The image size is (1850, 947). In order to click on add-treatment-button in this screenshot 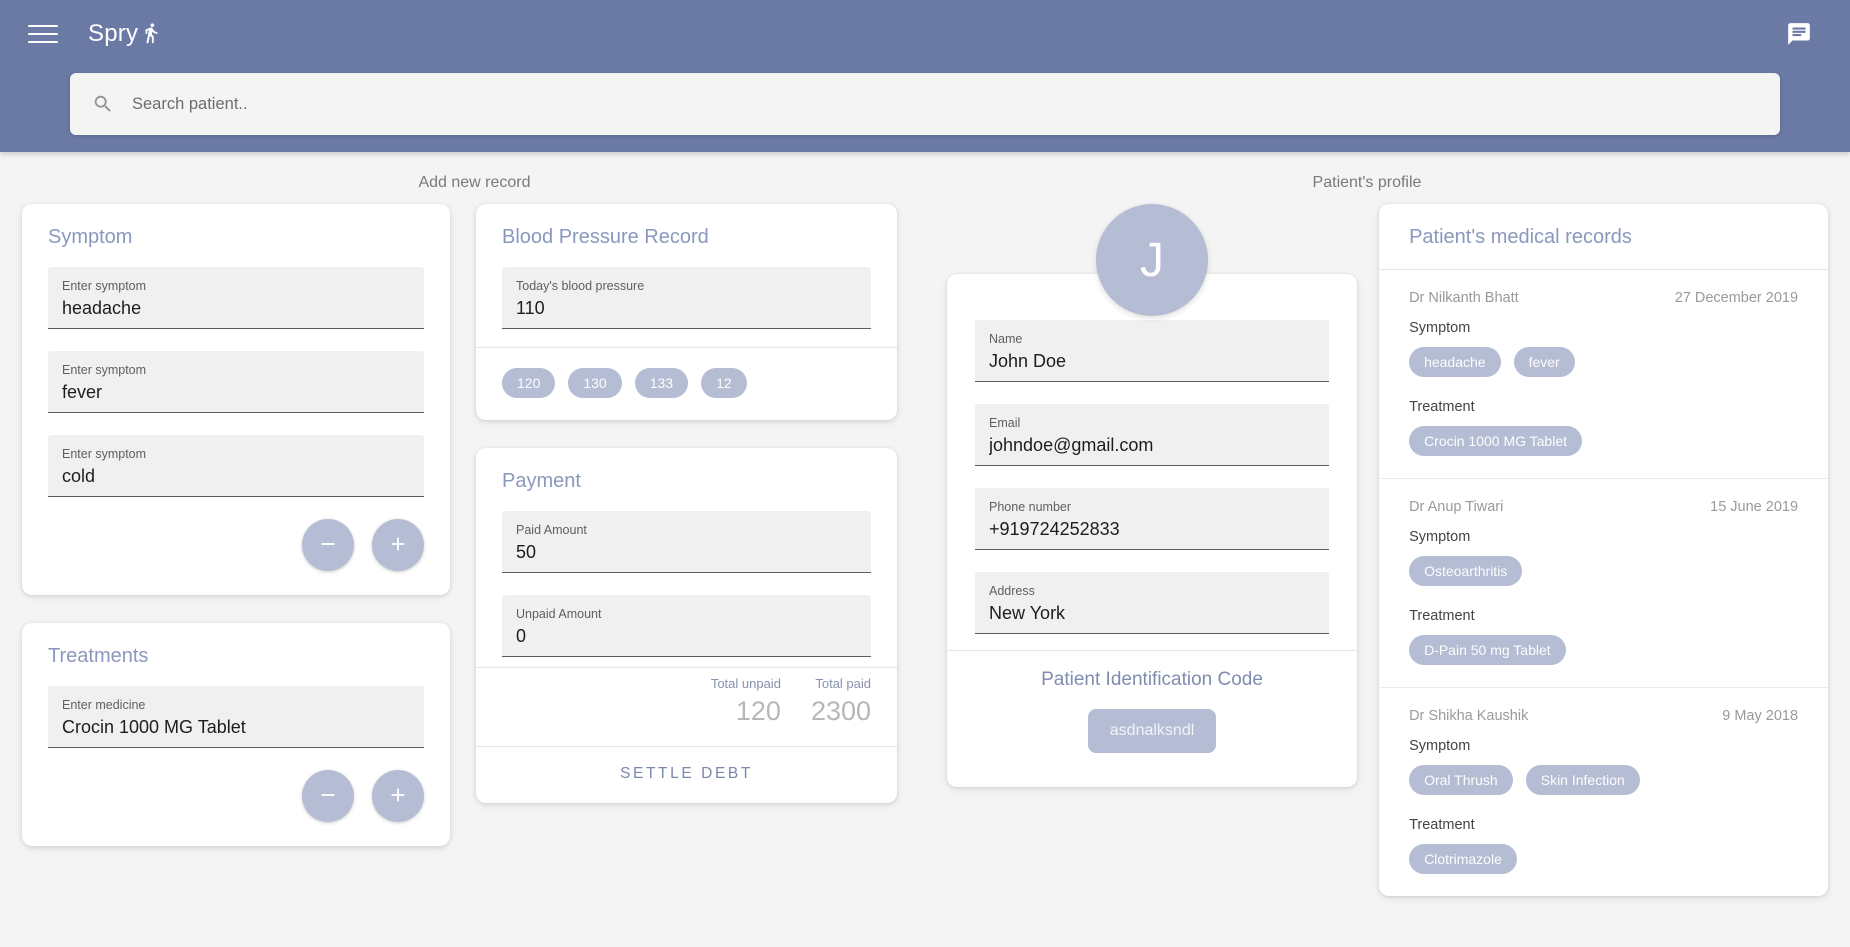, I will do `click(398, 796)`.